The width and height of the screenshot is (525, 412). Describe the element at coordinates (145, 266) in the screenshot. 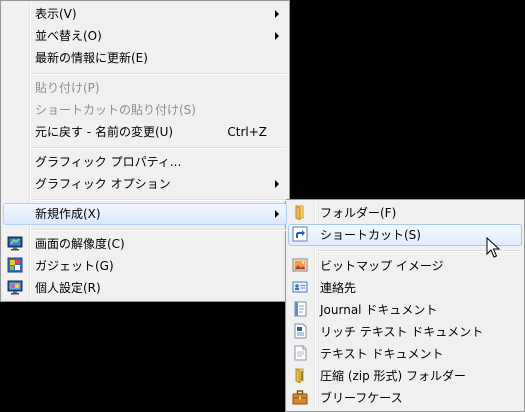

I see `menu-item-gadgets: ガジェット(G)` at that location.